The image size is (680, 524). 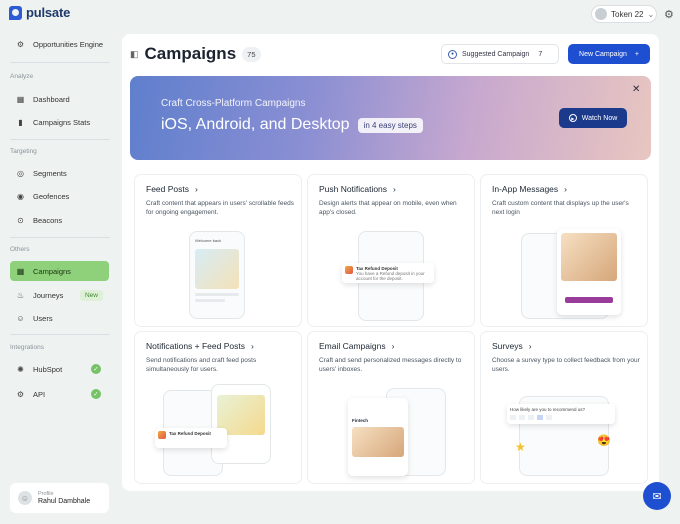 I want to click on campaign-count-badge: 75, so click(x=251, y=54).